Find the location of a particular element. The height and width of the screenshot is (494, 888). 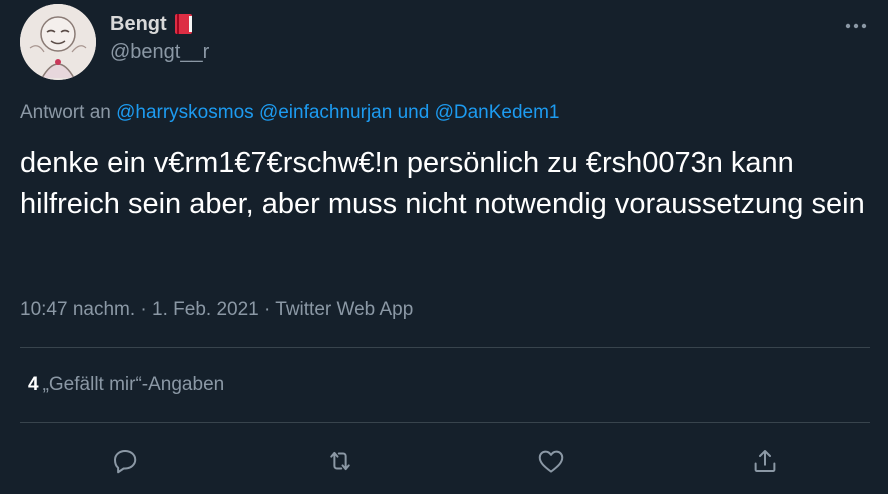

closed-book-icon is located at coordinates (184, 24).